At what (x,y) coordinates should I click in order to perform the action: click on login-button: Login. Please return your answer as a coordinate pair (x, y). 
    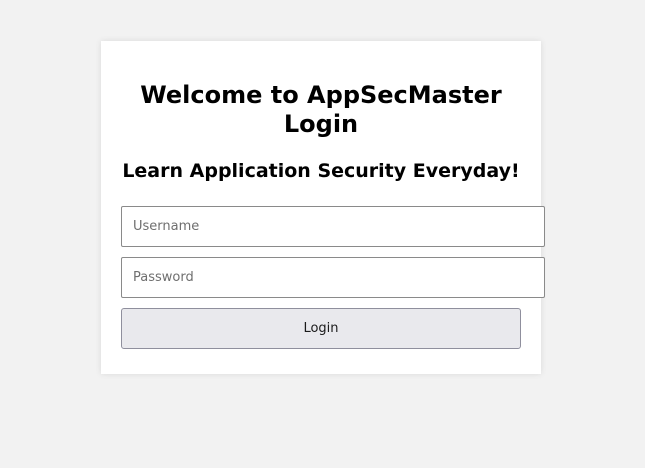
    Looking at the image, I should click on (321, 328).